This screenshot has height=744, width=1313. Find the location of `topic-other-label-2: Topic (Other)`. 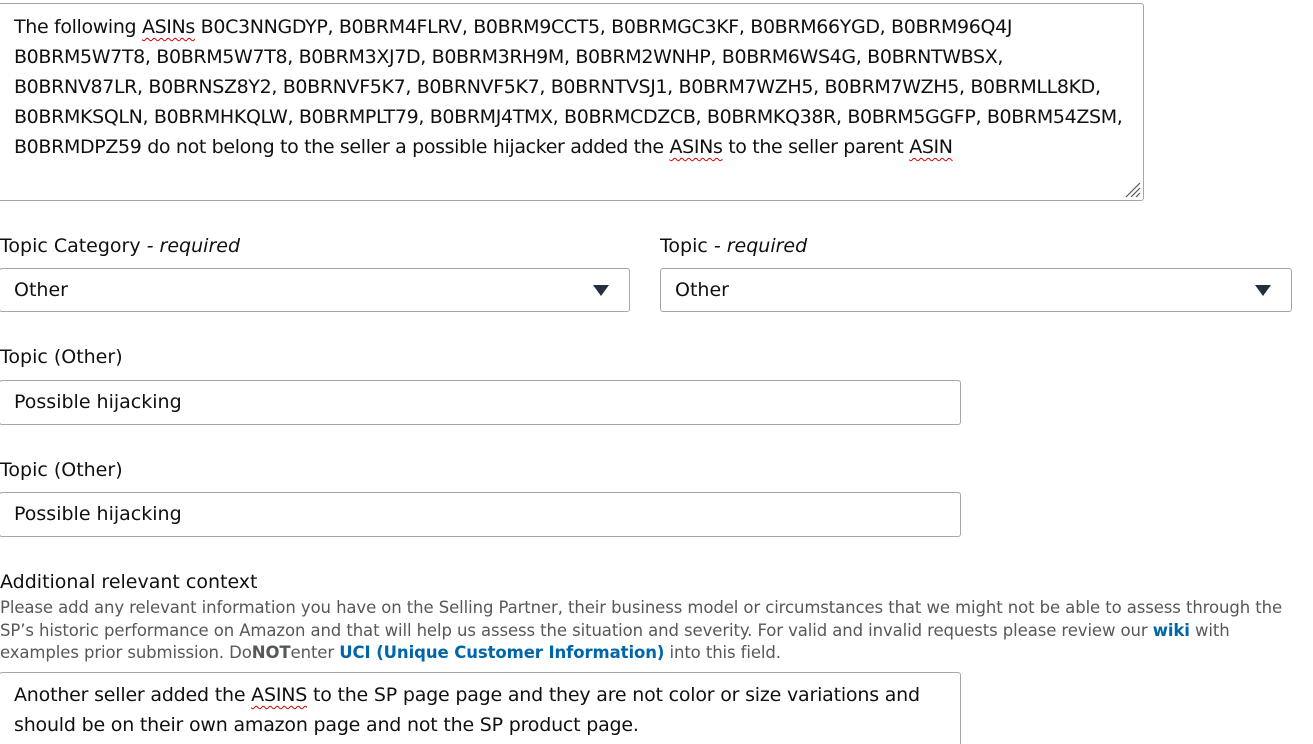

topic-other-label-2: Topic (Other) is located at coordinates (61, 470).